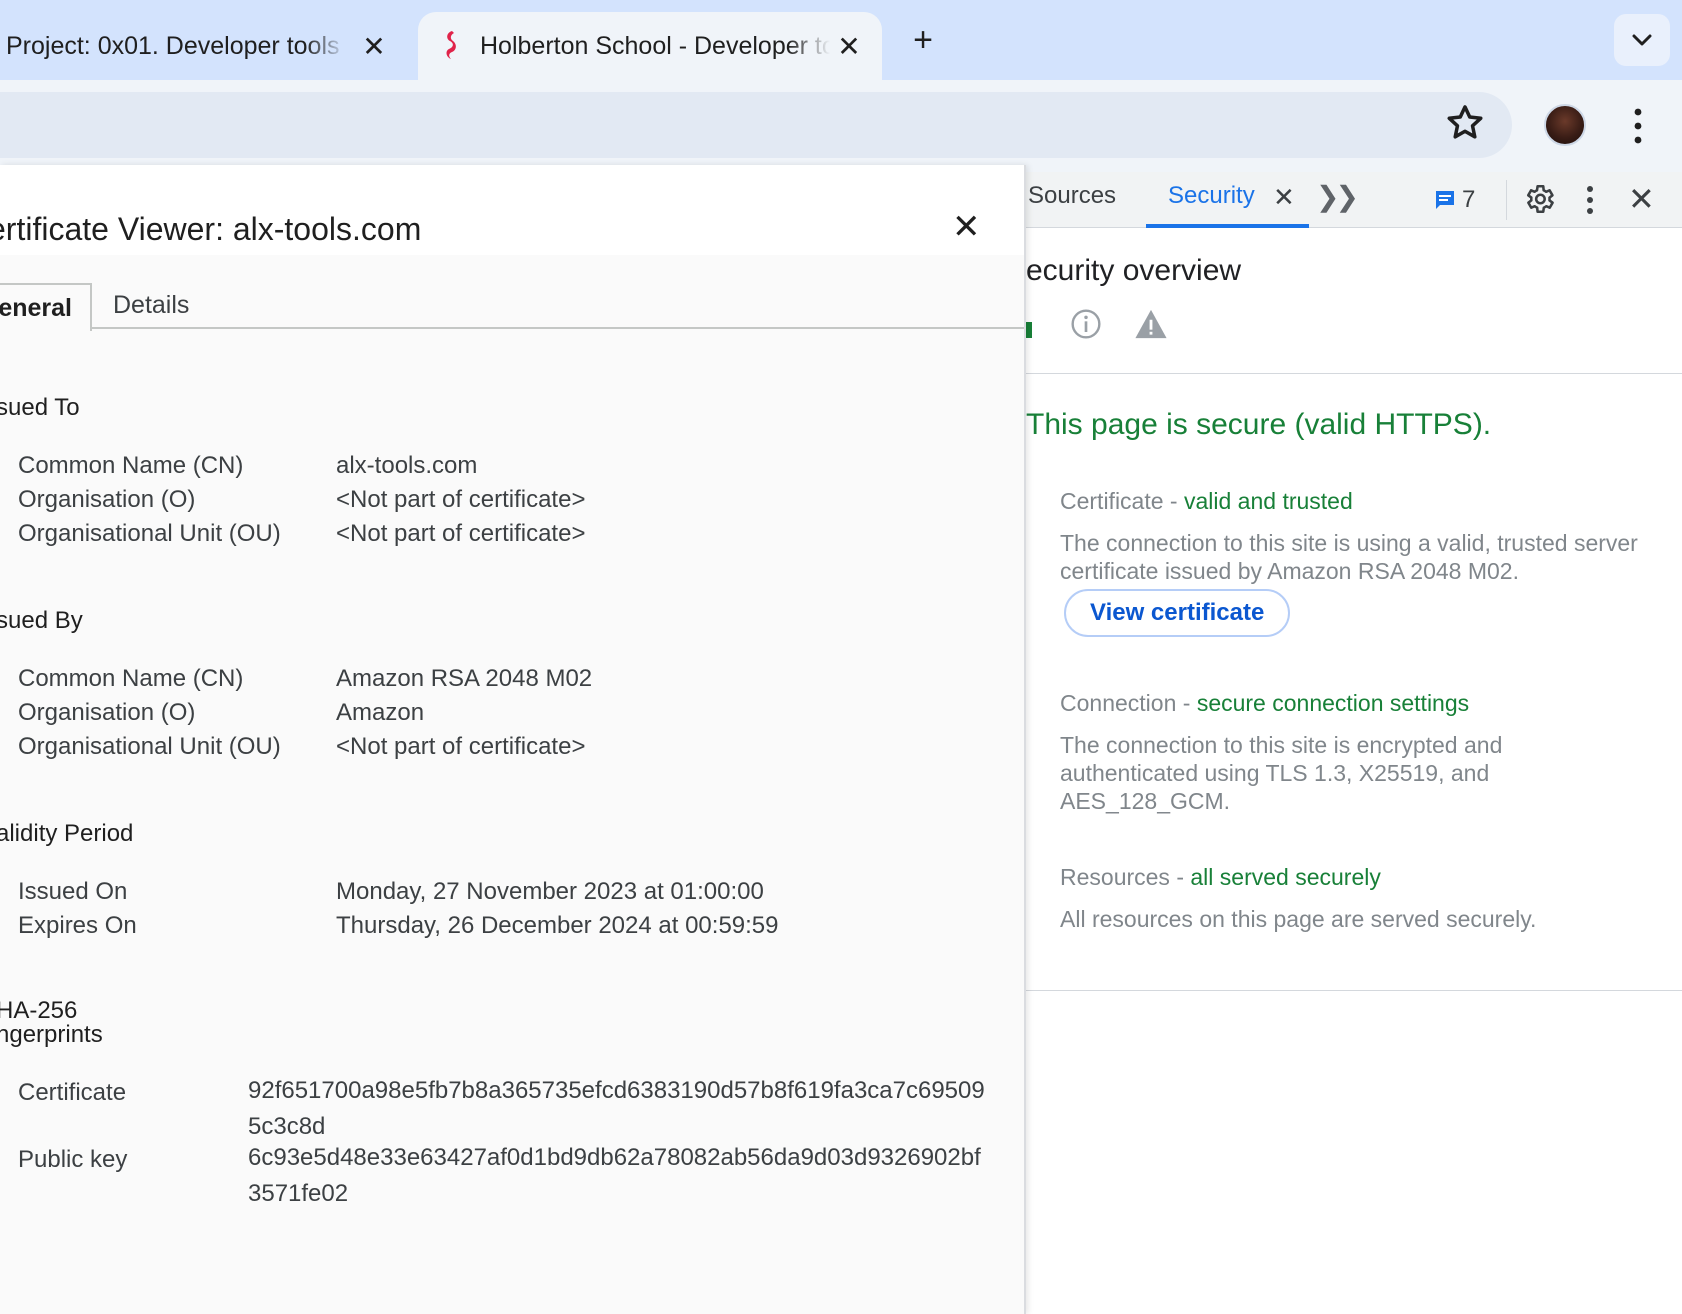 This screenshot has height=1314, width=1682. Describe the element at coordinates (1506, 200) in the screenshot. I see `toolbar-divider` at that location.